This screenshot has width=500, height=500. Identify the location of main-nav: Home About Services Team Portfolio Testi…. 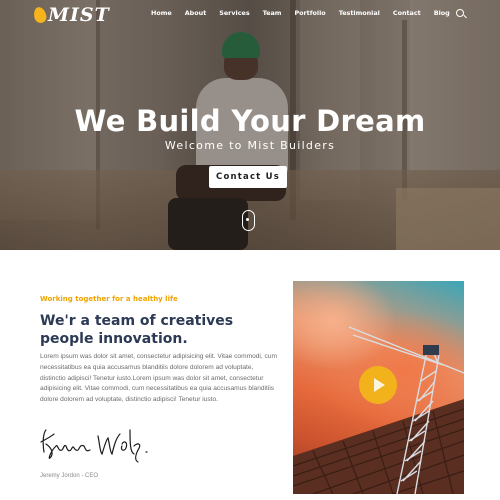
(307, 13).